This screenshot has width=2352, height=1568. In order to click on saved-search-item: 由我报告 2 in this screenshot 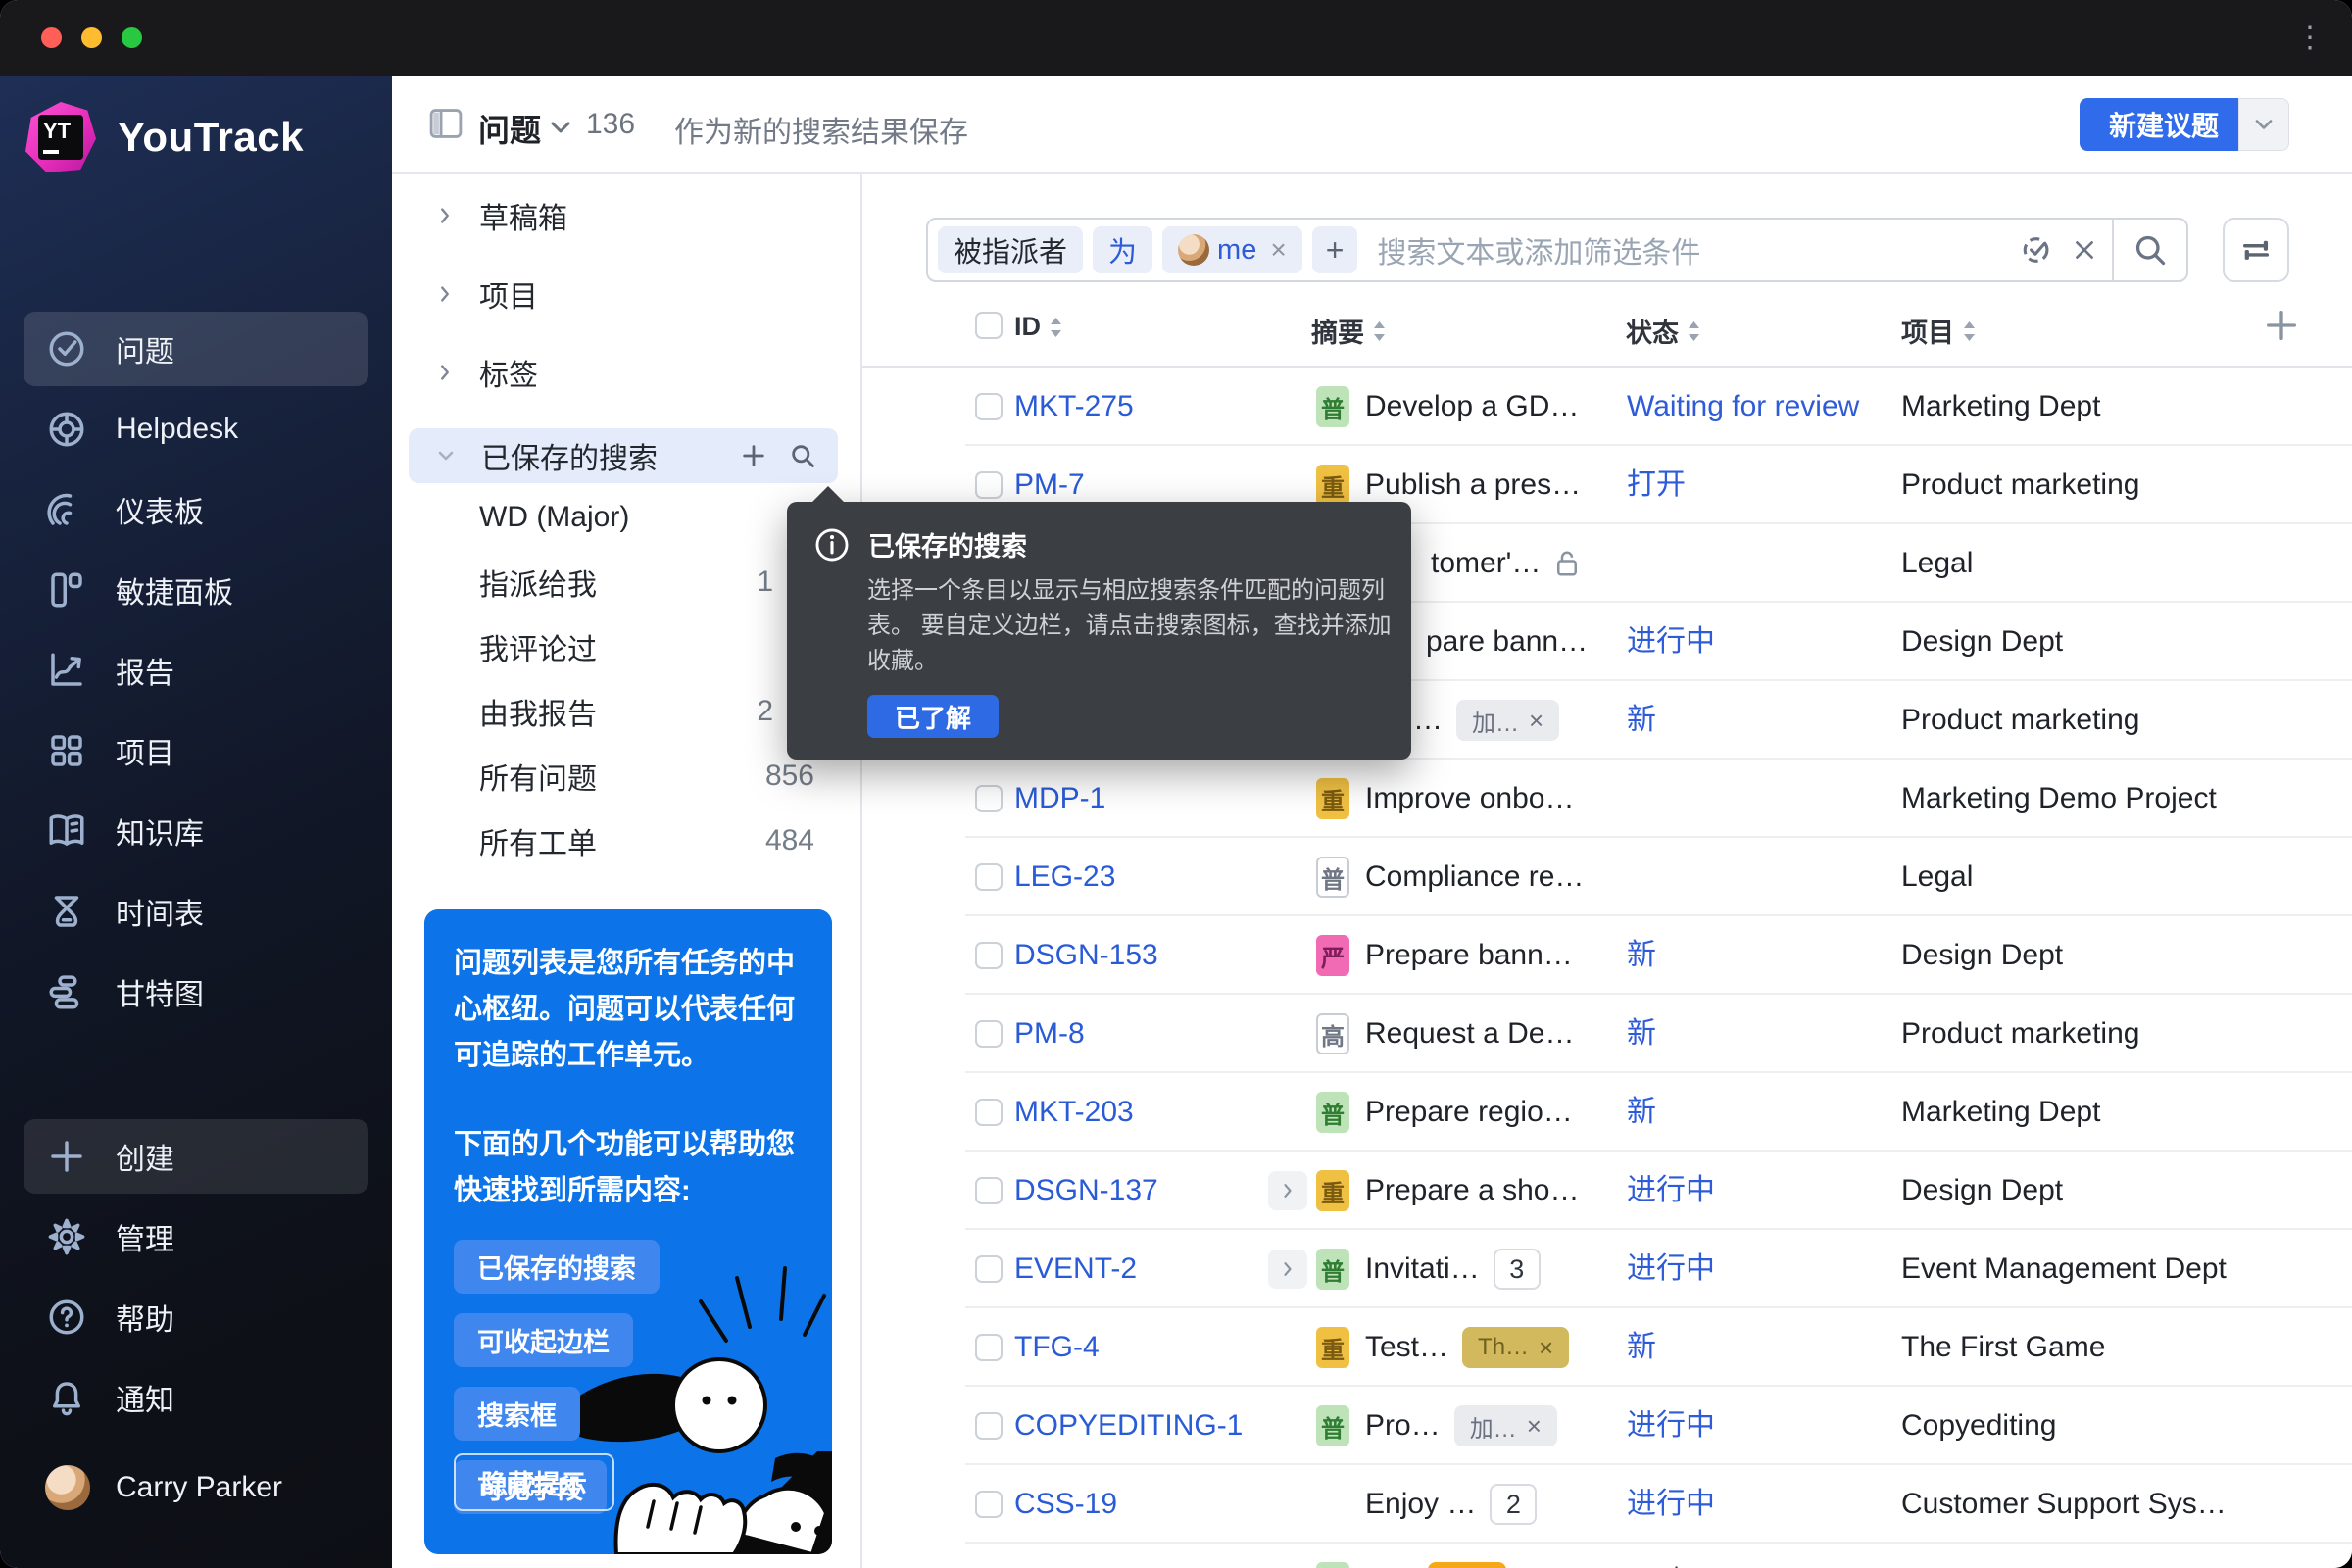, I will do `click(623, 711)`.